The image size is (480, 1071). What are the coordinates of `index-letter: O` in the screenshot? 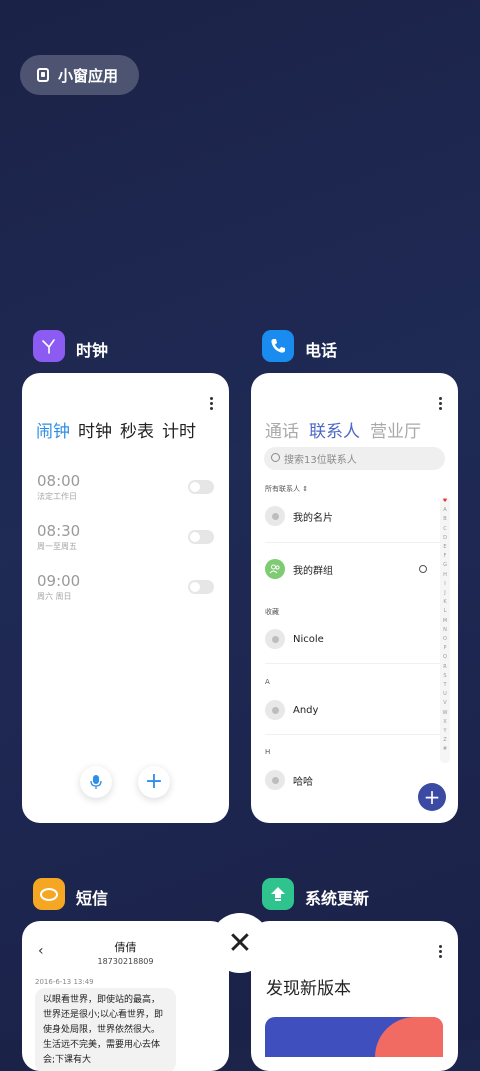 It's located at (445, 639).